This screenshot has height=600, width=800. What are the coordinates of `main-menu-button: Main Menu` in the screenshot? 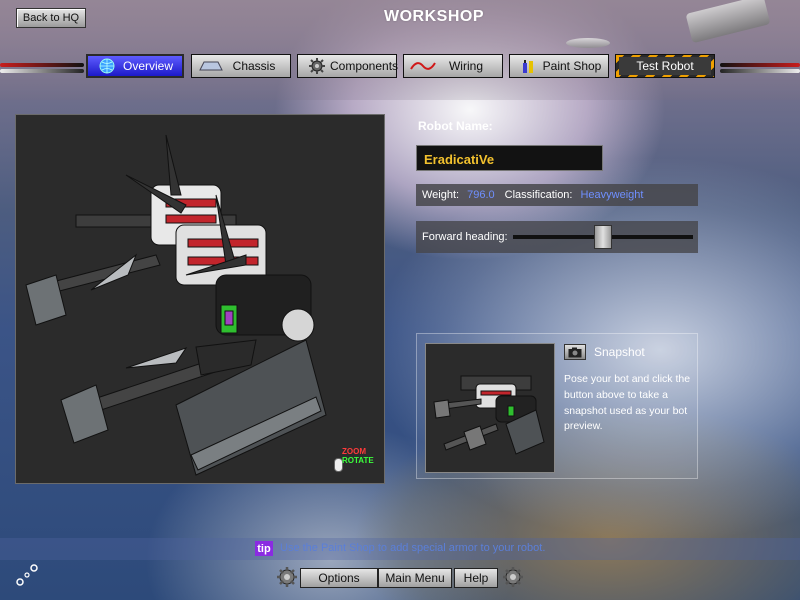 It's located at (415, 578).